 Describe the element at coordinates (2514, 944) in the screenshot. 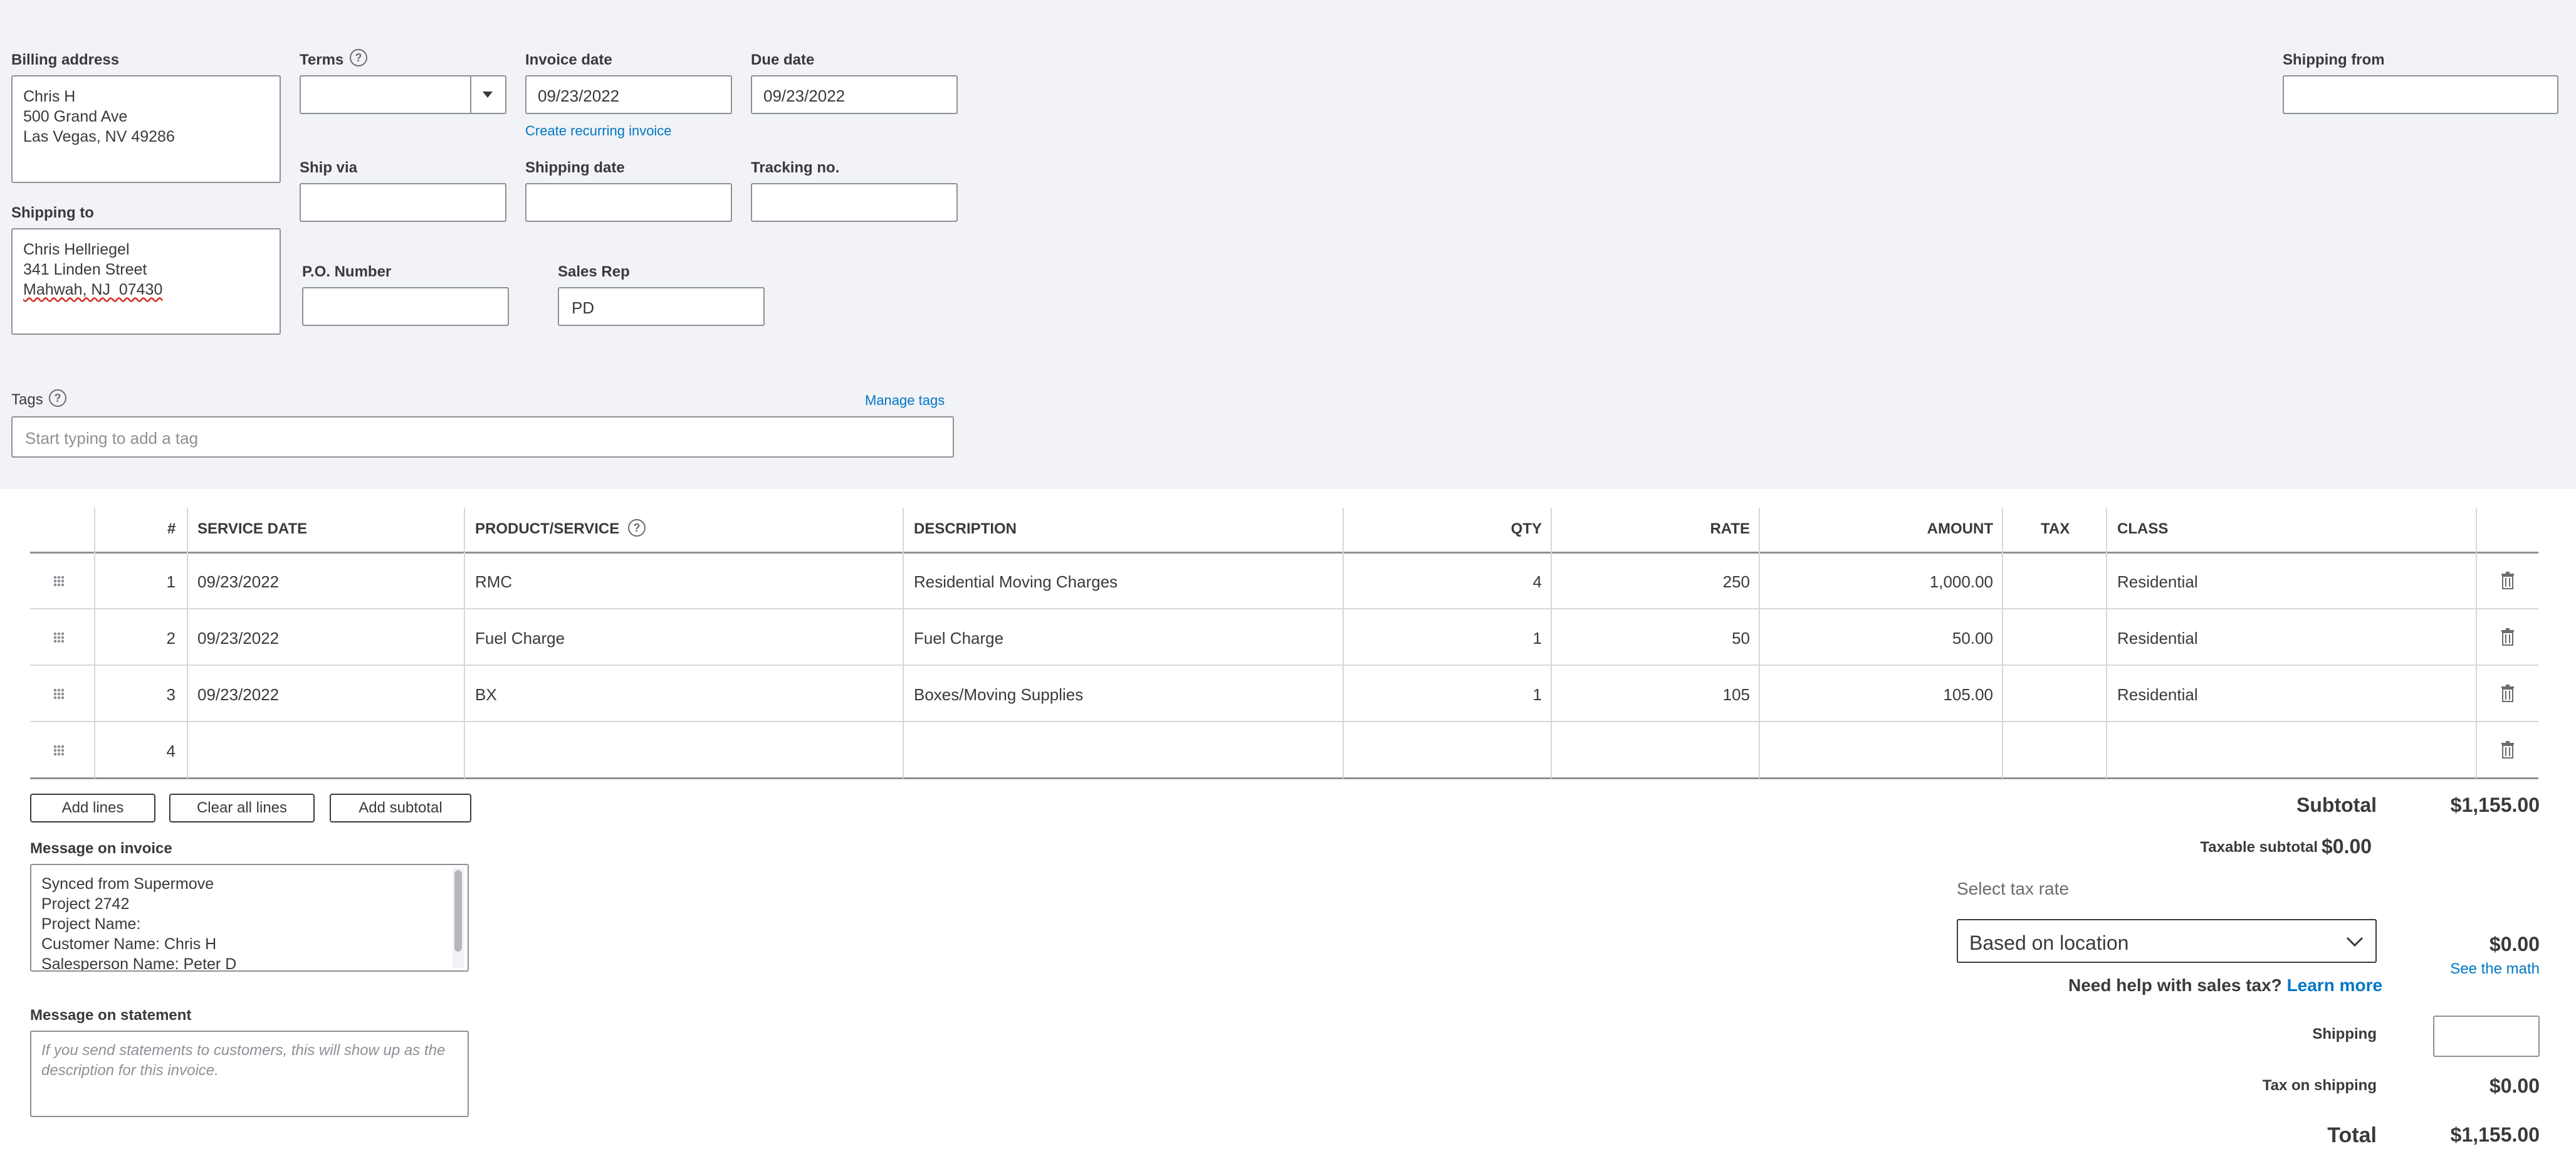

I see `tax-amount-value: $0.00` at that location.